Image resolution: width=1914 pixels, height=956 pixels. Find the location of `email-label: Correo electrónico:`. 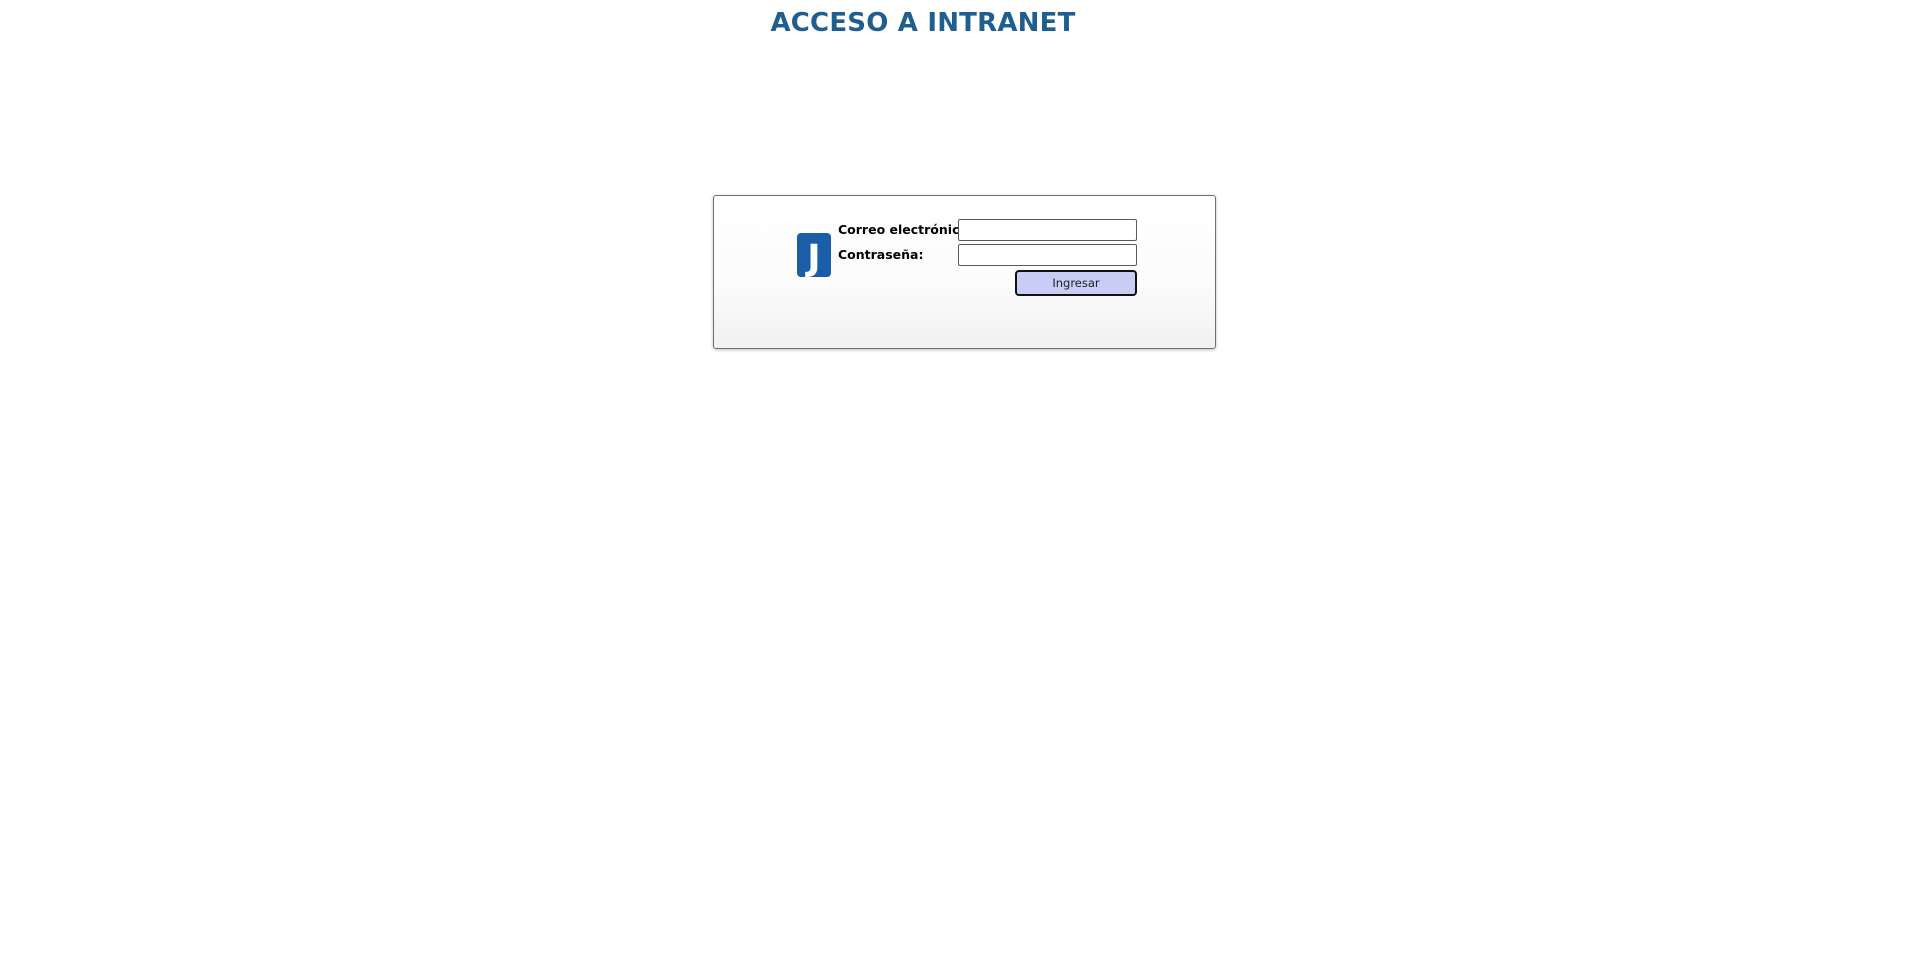

email-label: Correo electrónico: is located at coordinates (906, 229).